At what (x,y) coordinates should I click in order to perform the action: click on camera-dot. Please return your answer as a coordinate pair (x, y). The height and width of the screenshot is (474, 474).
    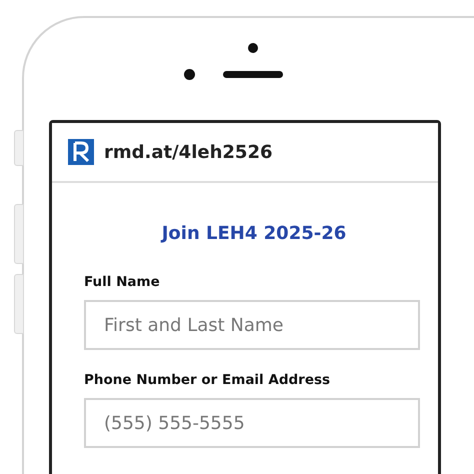
    Looking at the image, I should click on (253, 48).